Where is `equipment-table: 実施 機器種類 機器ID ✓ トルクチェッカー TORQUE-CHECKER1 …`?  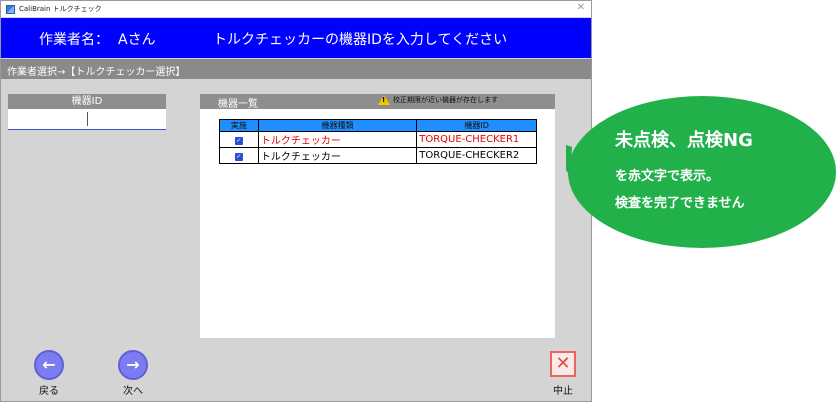
equipment-table: 実施 機器種類 機器ID ✓ トルクチェッカー TORQUE-CHECKER1 … is located at coordinates (378, 141).